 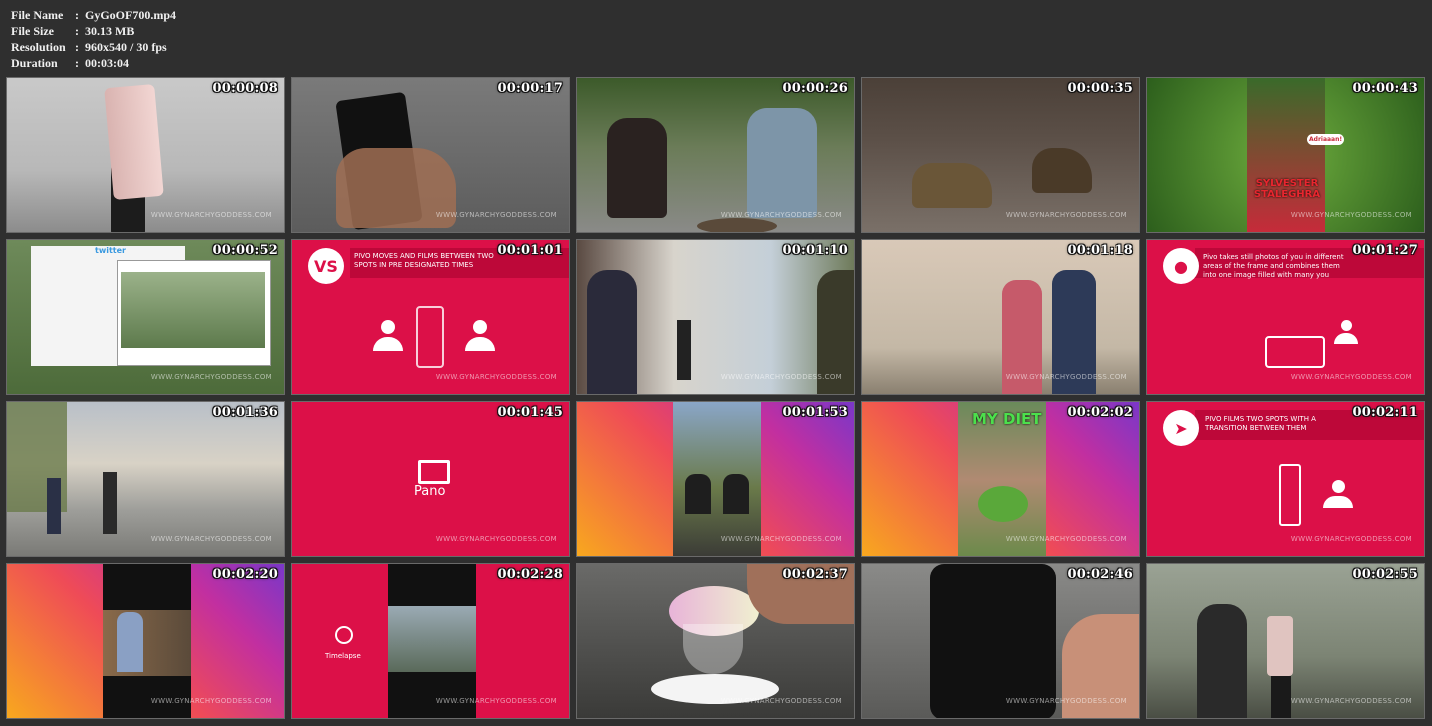 What do you see at coordinates (1100, 412) in the screenshot?
I see `timestamp: 00:02:02` at bounding box center [1100, 412].